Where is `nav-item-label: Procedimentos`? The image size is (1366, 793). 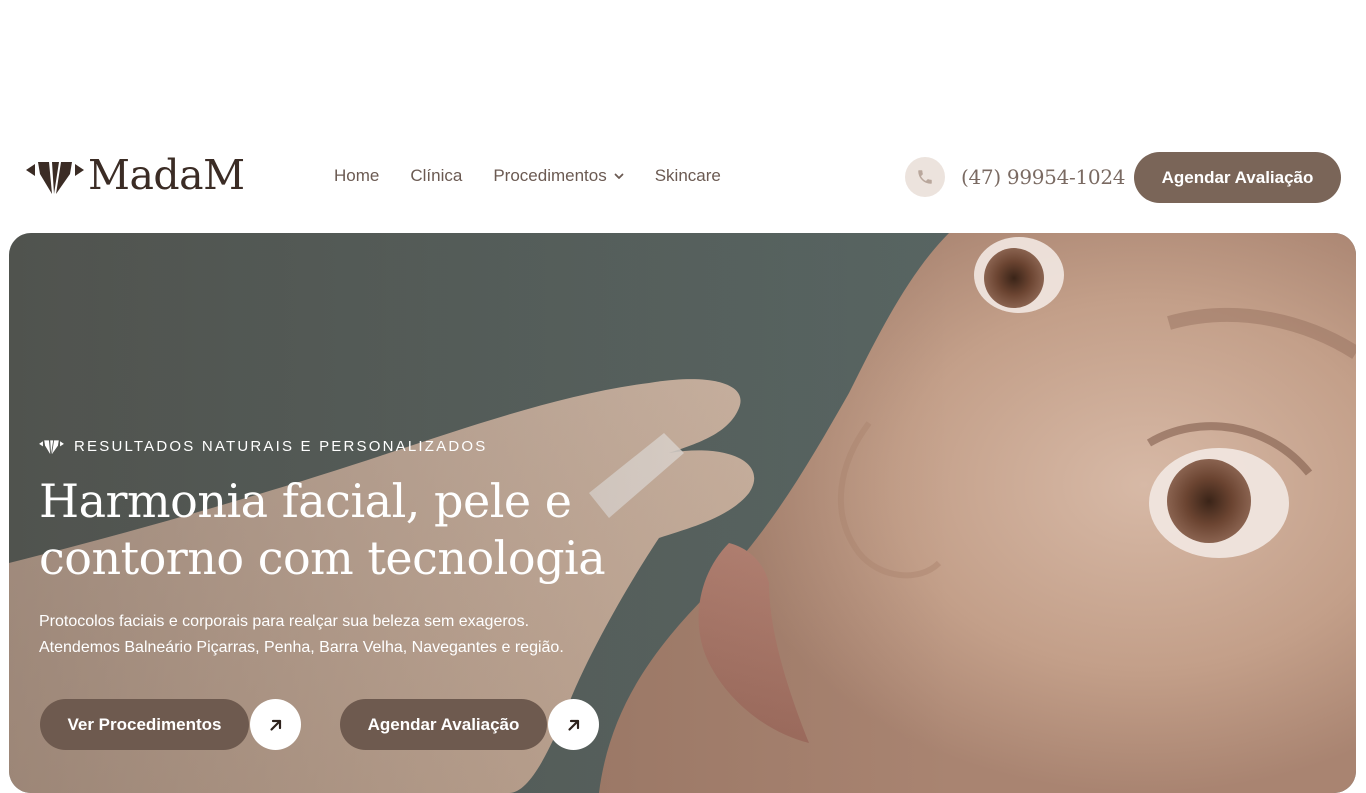
nav-item-label: Procedimentos is located at coordinates (550, 175).